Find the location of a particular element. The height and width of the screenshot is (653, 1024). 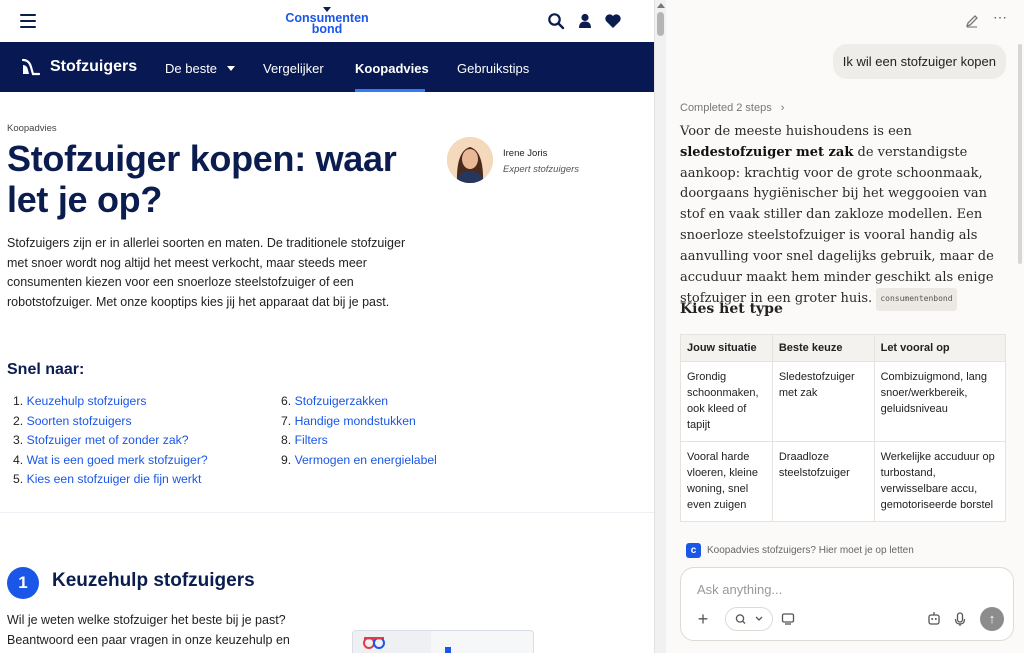

consumentenbond-favicon-icon: c is located at coordinates (693, 550).